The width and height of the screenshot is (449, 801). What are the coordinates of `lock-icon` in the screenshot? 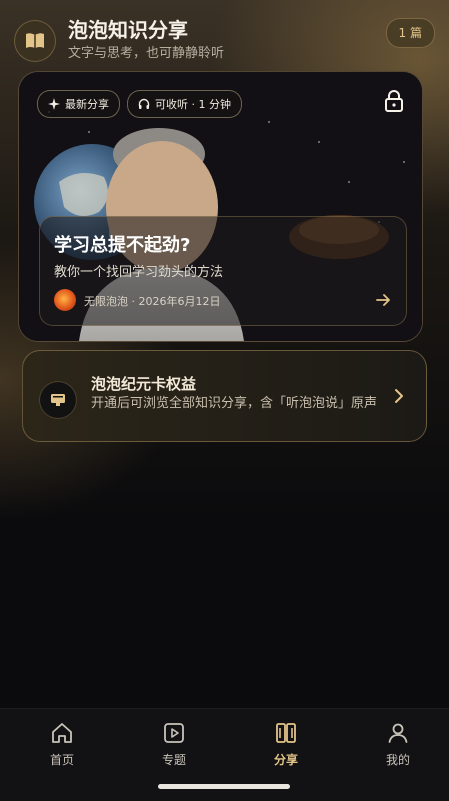 It's located at (394, 101).